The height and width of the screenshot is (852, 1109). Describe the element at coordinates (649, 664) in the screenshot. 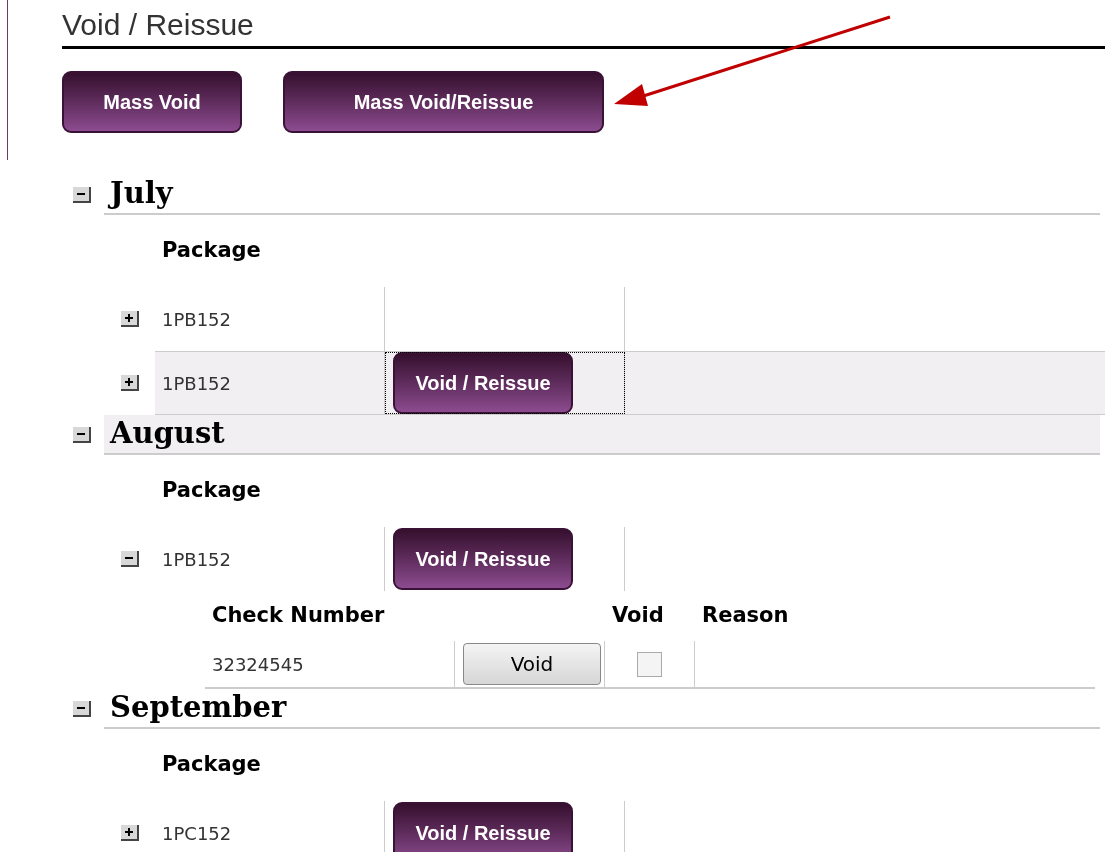

I see `void-checkbox` at that location.